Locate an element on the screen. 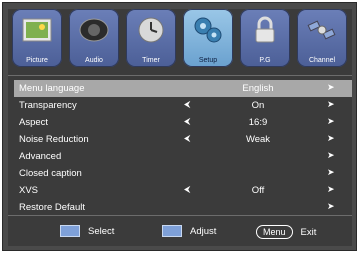 The width and height of the screenshot is (363, 255). tab-setup: Setup is located at coordinates (208, 38).